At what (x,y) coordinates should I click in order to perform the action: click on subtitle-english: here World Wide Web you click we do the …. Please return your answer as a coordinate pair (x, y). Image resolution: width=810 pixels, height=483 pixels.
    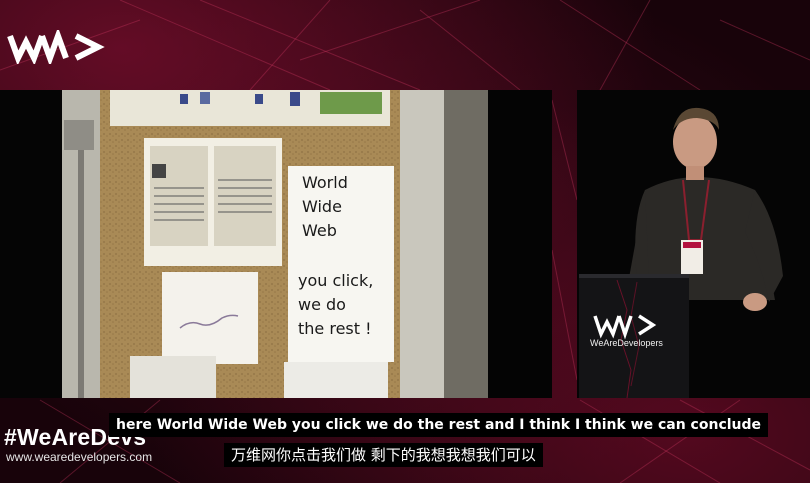
    Looking at the image, I should click on (439, 425).